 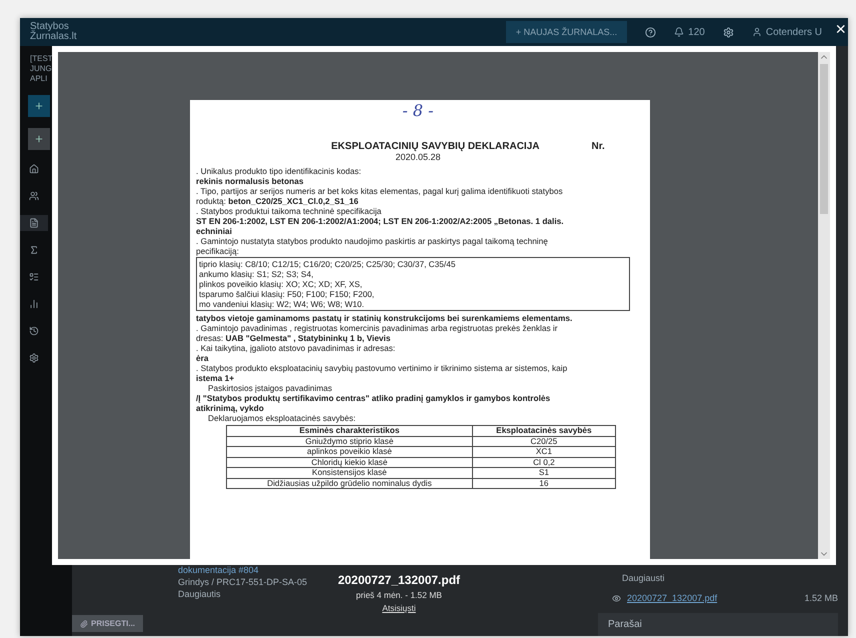 What do you see at coordinates (824, 139) in the screenshot?
I see `scrollbar-thumb` at bounding box center [824, 139].